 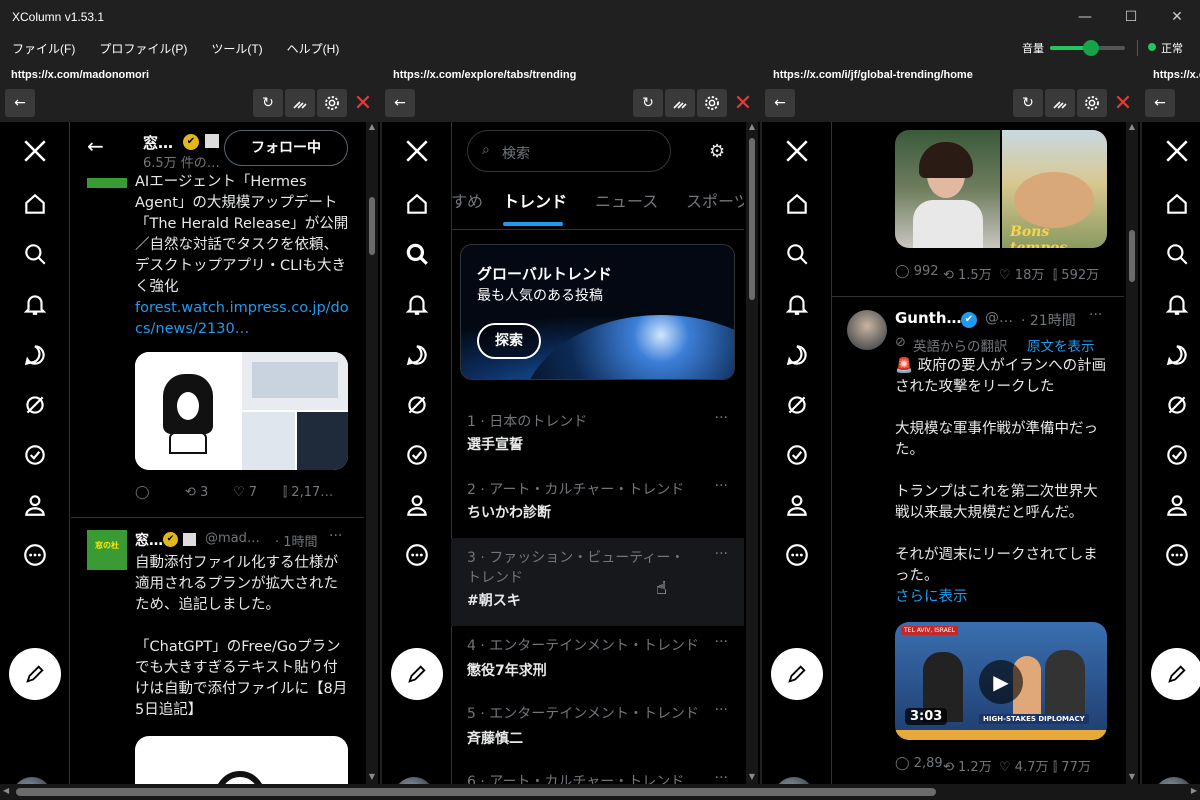 I want to click on views-button: ⫿ 592万, so click(x=1076, y=273).